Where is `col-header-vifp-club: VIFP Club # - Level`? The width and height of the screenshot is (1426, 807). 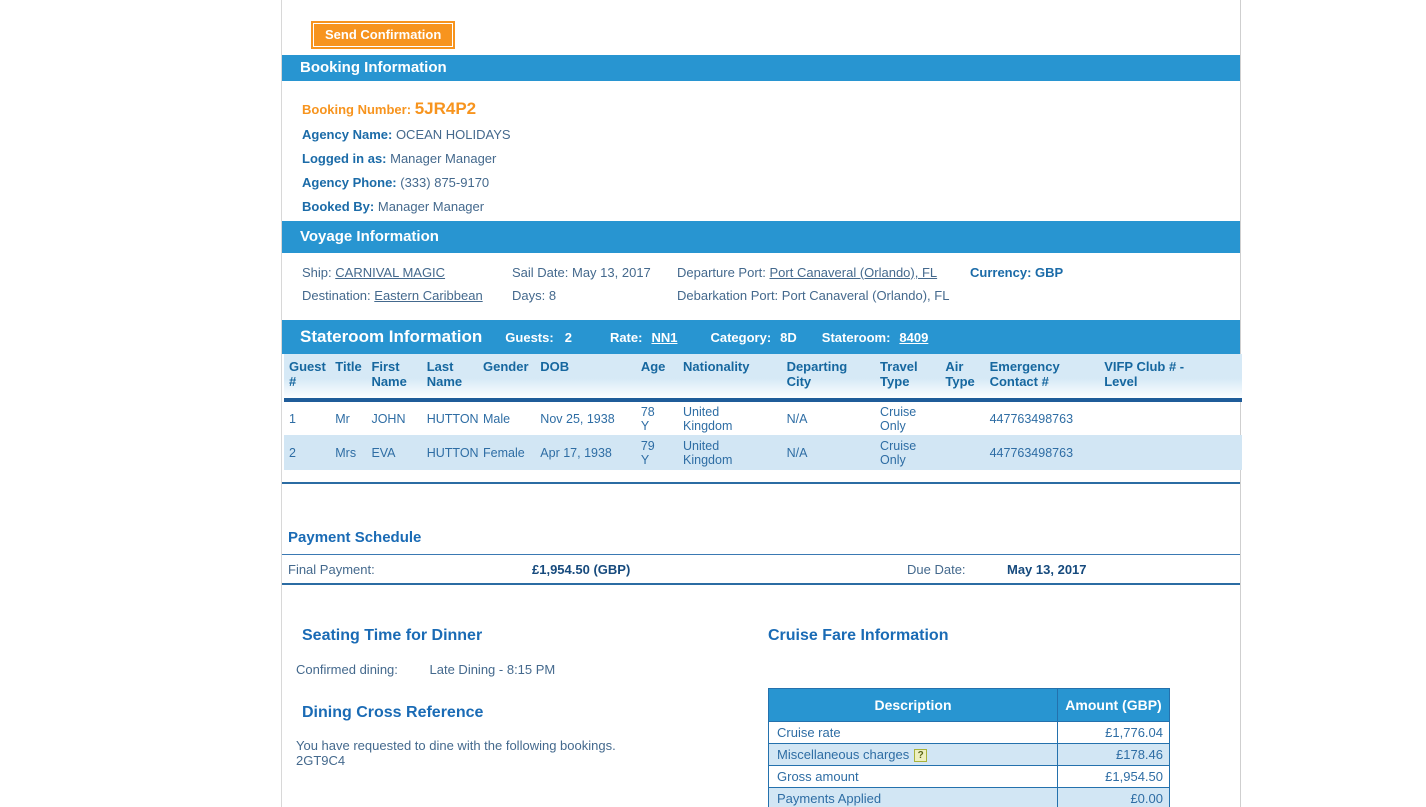 col-header-vifp-club: VIFP Club # - Level is located at coordinates (1172, 378).